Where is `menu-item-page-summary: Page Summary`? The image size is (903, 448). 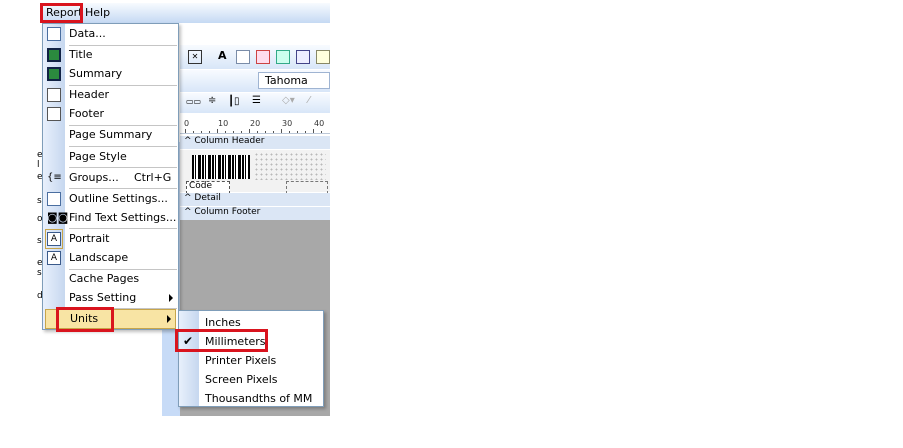 menu-item-page-summary: Page Summary is located at coordinates (110, 135).